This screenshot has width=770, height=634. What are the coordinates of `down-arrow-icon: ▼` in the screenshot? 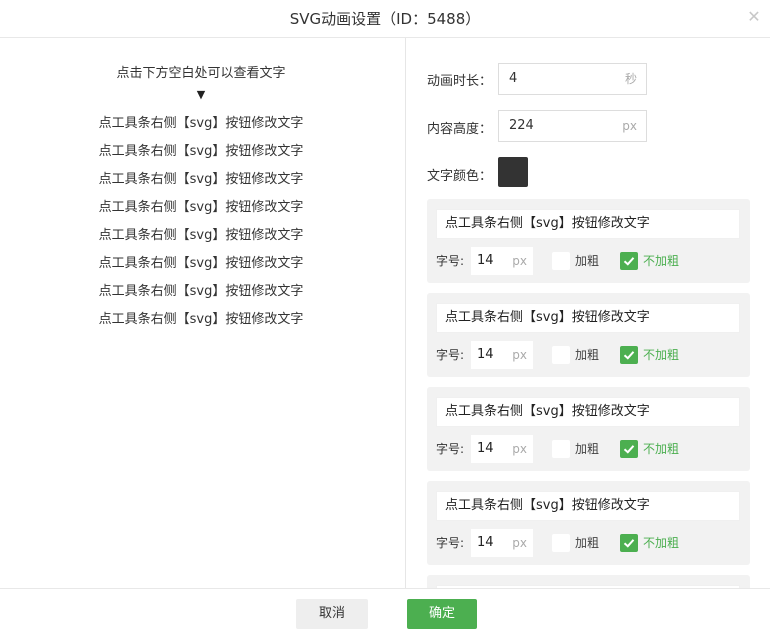 It's located at (201, 94).